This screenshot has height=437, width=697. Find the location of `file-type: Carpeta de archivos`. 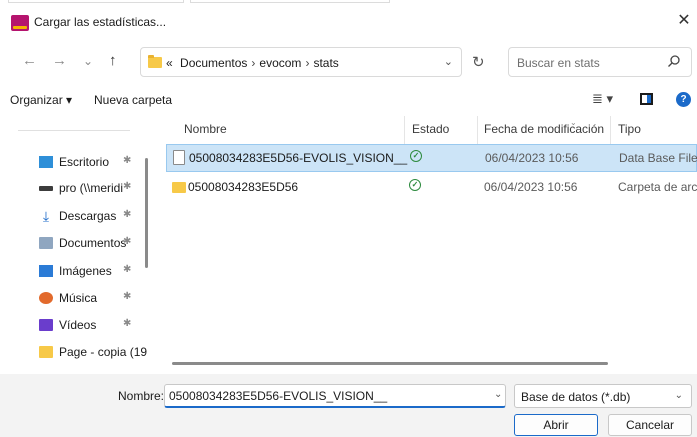

file-type: Carpeta de archivos is located at coordinates (657, 187).